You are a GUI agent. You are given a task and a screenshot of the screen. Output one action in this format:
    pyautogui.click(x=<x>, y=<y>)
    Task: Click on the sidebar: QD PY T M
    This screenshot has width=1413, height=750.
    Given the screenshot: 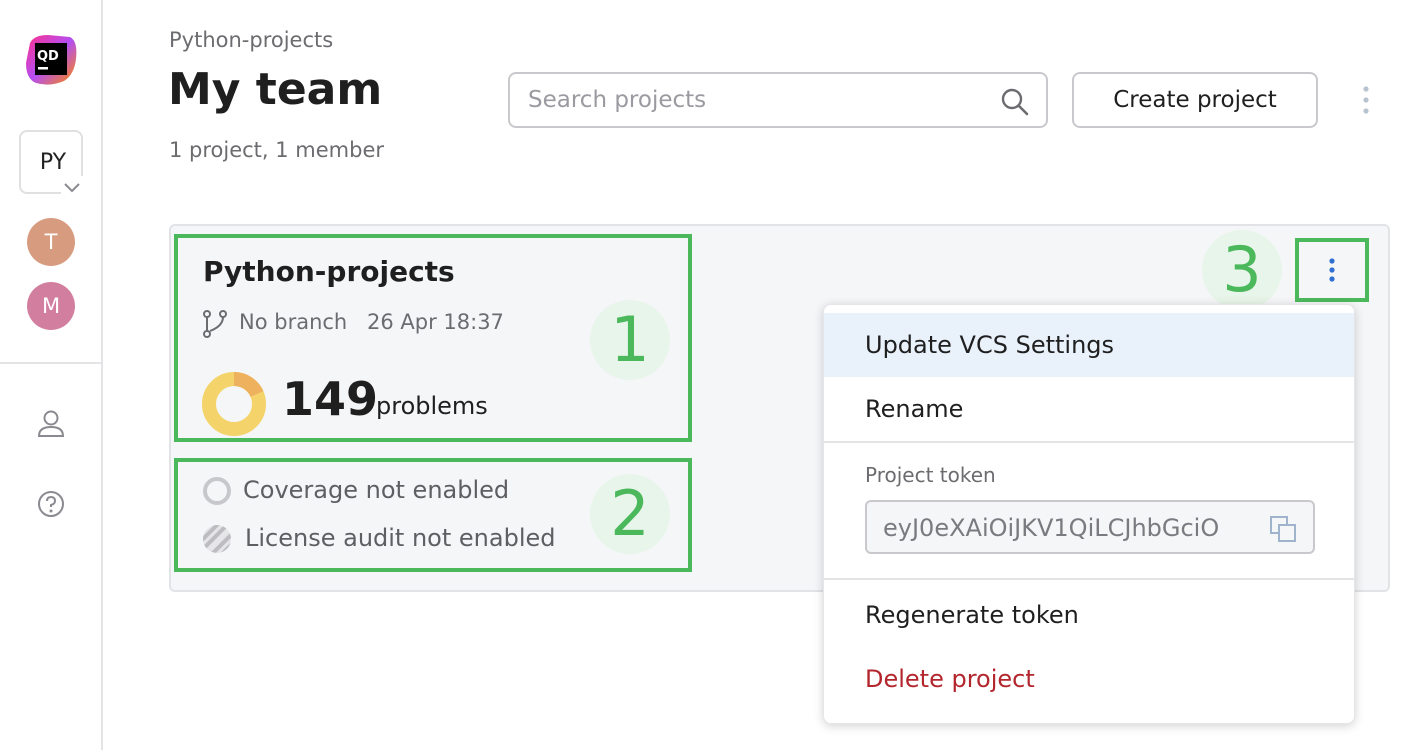 What is the action you would take?
    pyautogui.click(x=51, y=375)
    